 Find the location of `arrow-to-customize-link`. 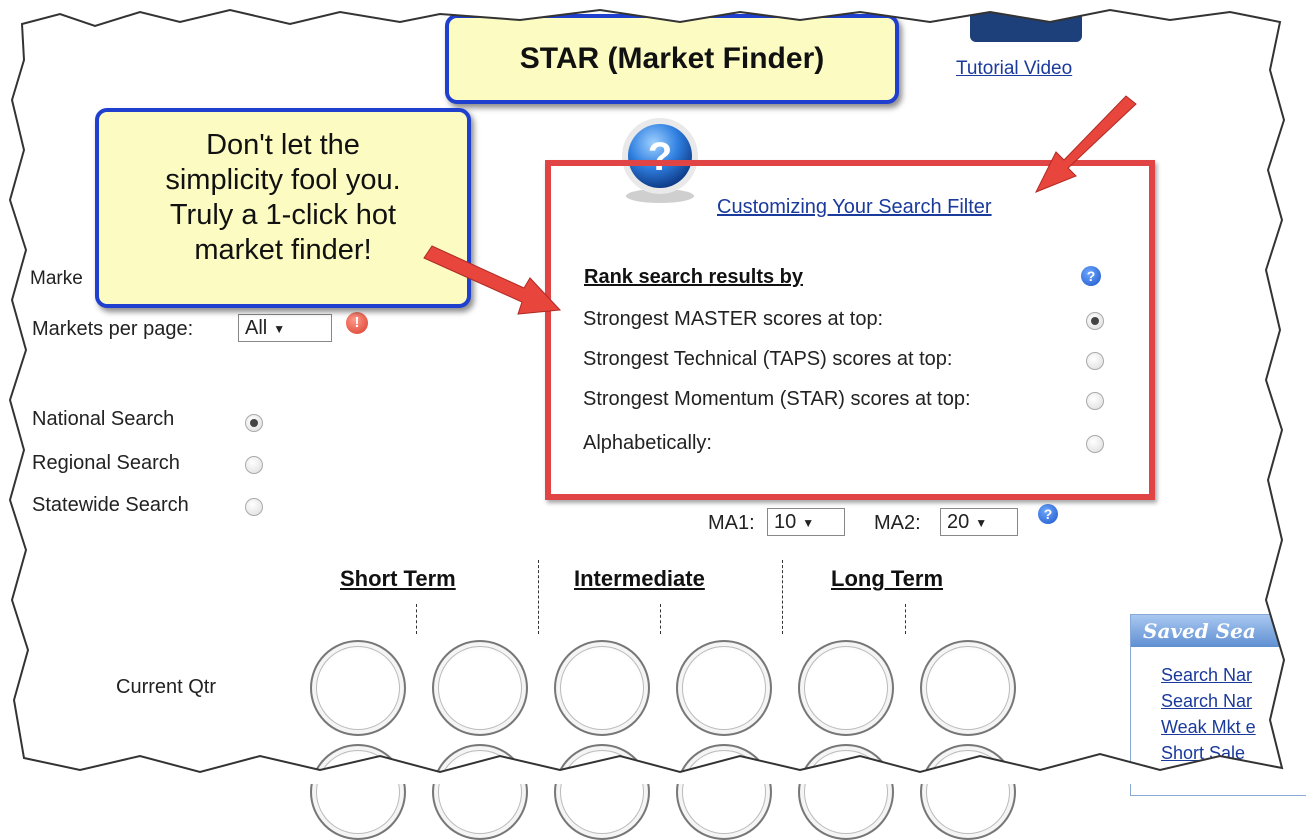

arrow-to-customize-link is located at coordinates (1085, 144).